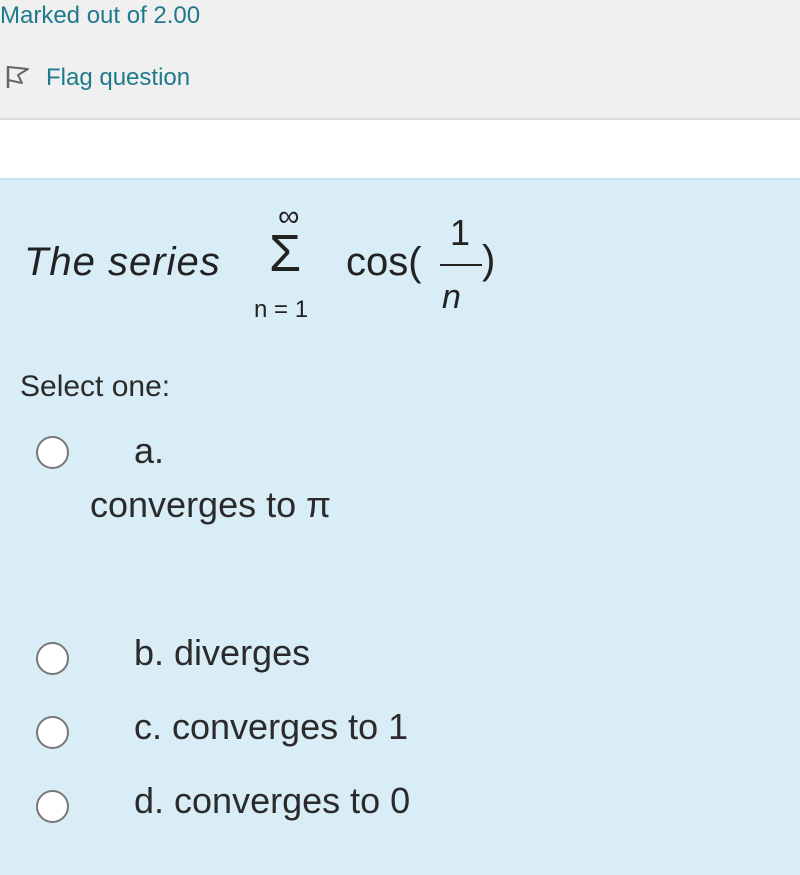 The height and width of the screenshot is (875, 800). What do you see at coordinates (400, 60) in the screenshot?
I see `question-info-panel: Marked out of 2.00 Flag question` at bounding box center [400, 60].